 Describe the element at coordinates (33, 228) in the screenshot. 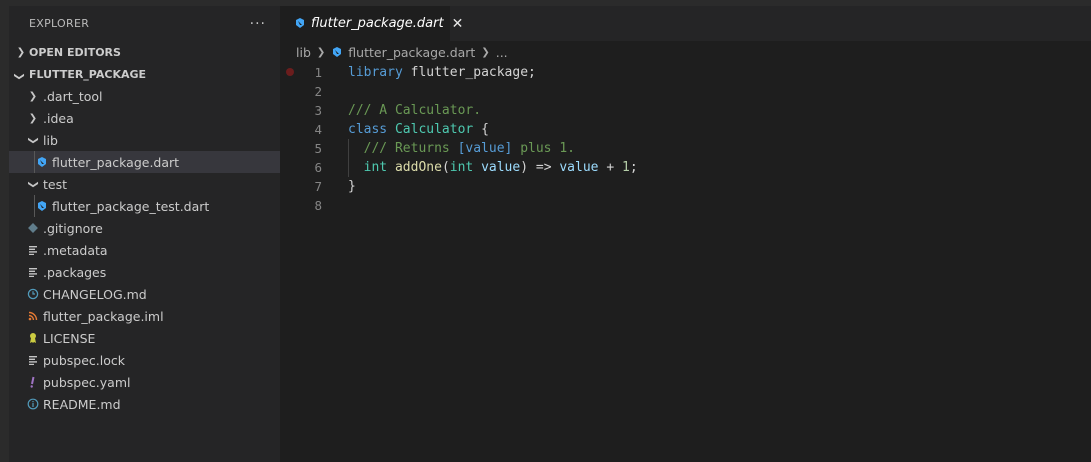

I see `git-icon` at that location.